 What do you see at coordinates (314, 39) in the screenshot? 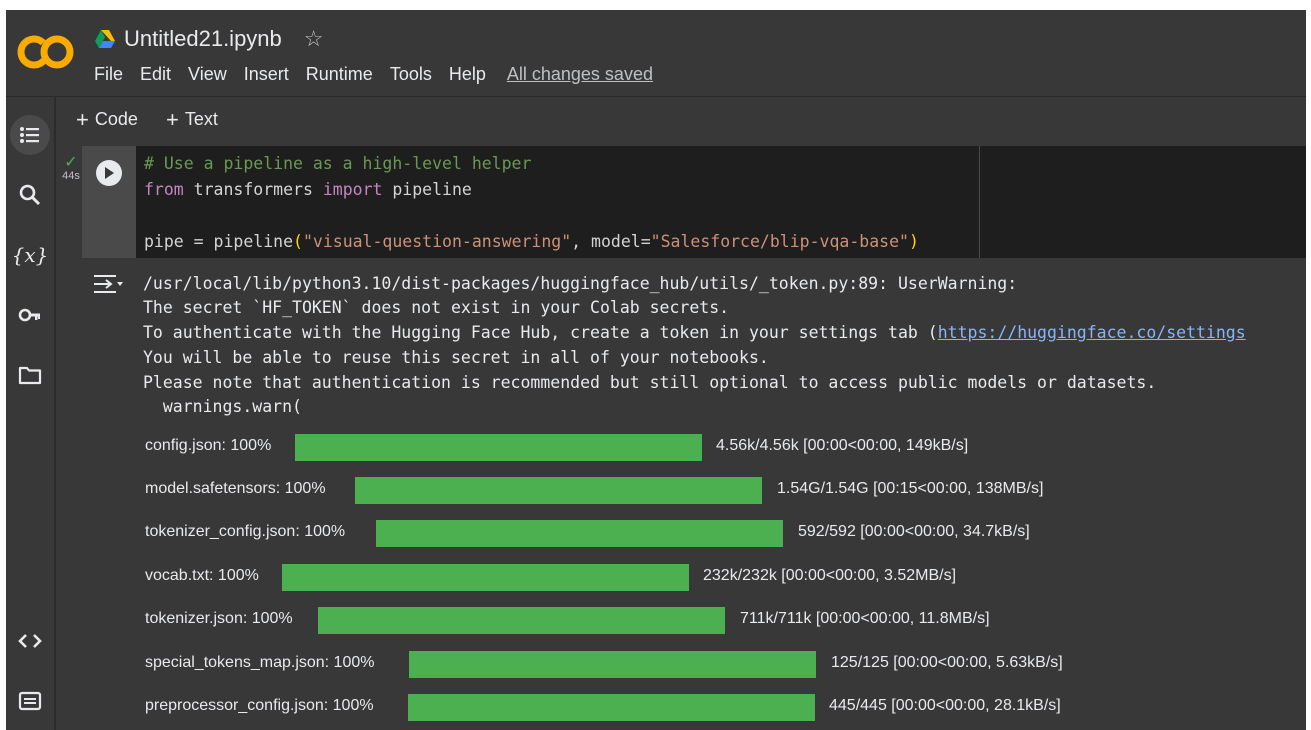
I see `star-outline-icon: ☆` at bounding box center [314, 39].